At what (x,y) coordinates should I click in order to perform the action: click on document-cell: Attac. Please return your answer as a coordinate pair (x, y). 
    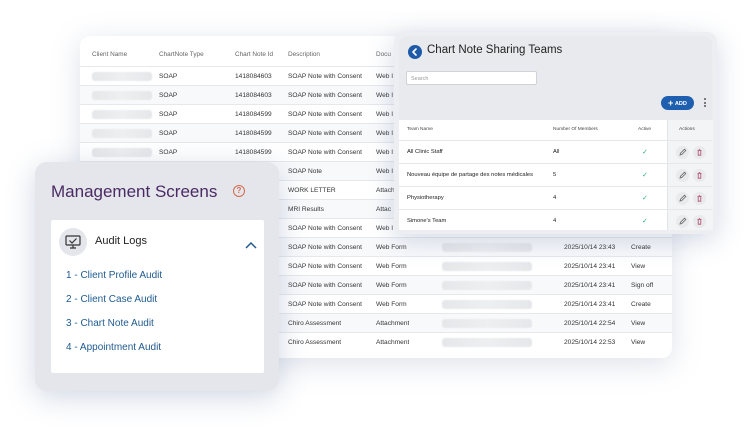
    Looking at the image, I should click on (384, 209).